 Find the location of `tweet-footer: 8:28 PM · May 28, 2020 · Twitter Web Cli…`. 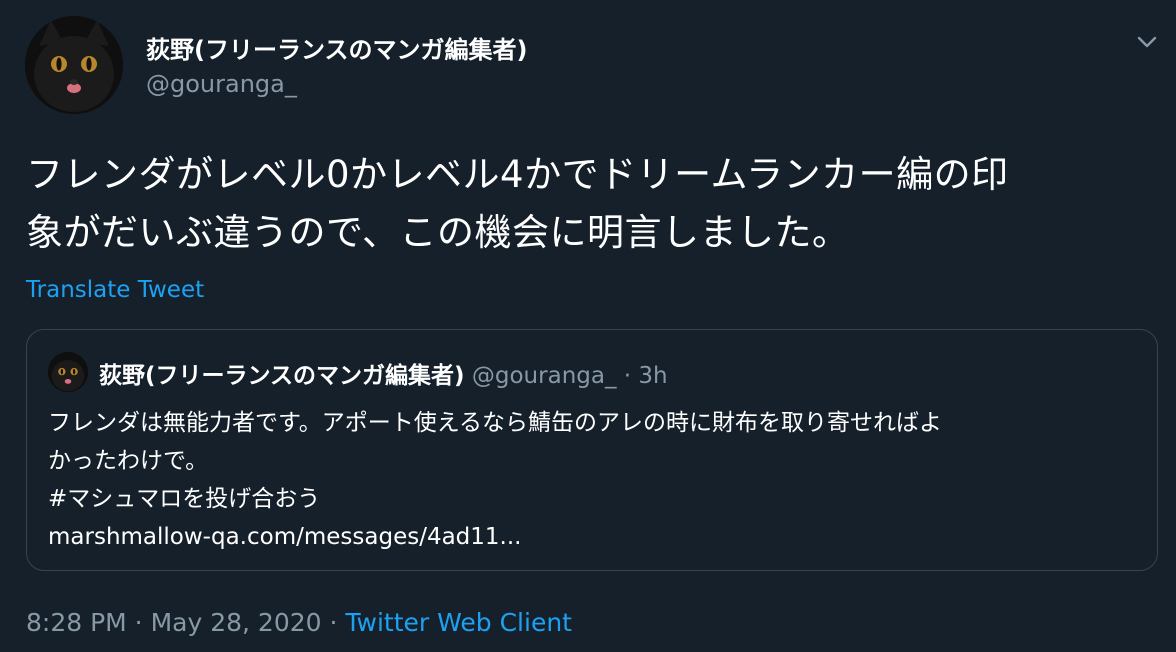

tweet-footer: 8:28 PM · May 28, 2020 · Twitter Web Cli… is located at coordinates (299, 622).